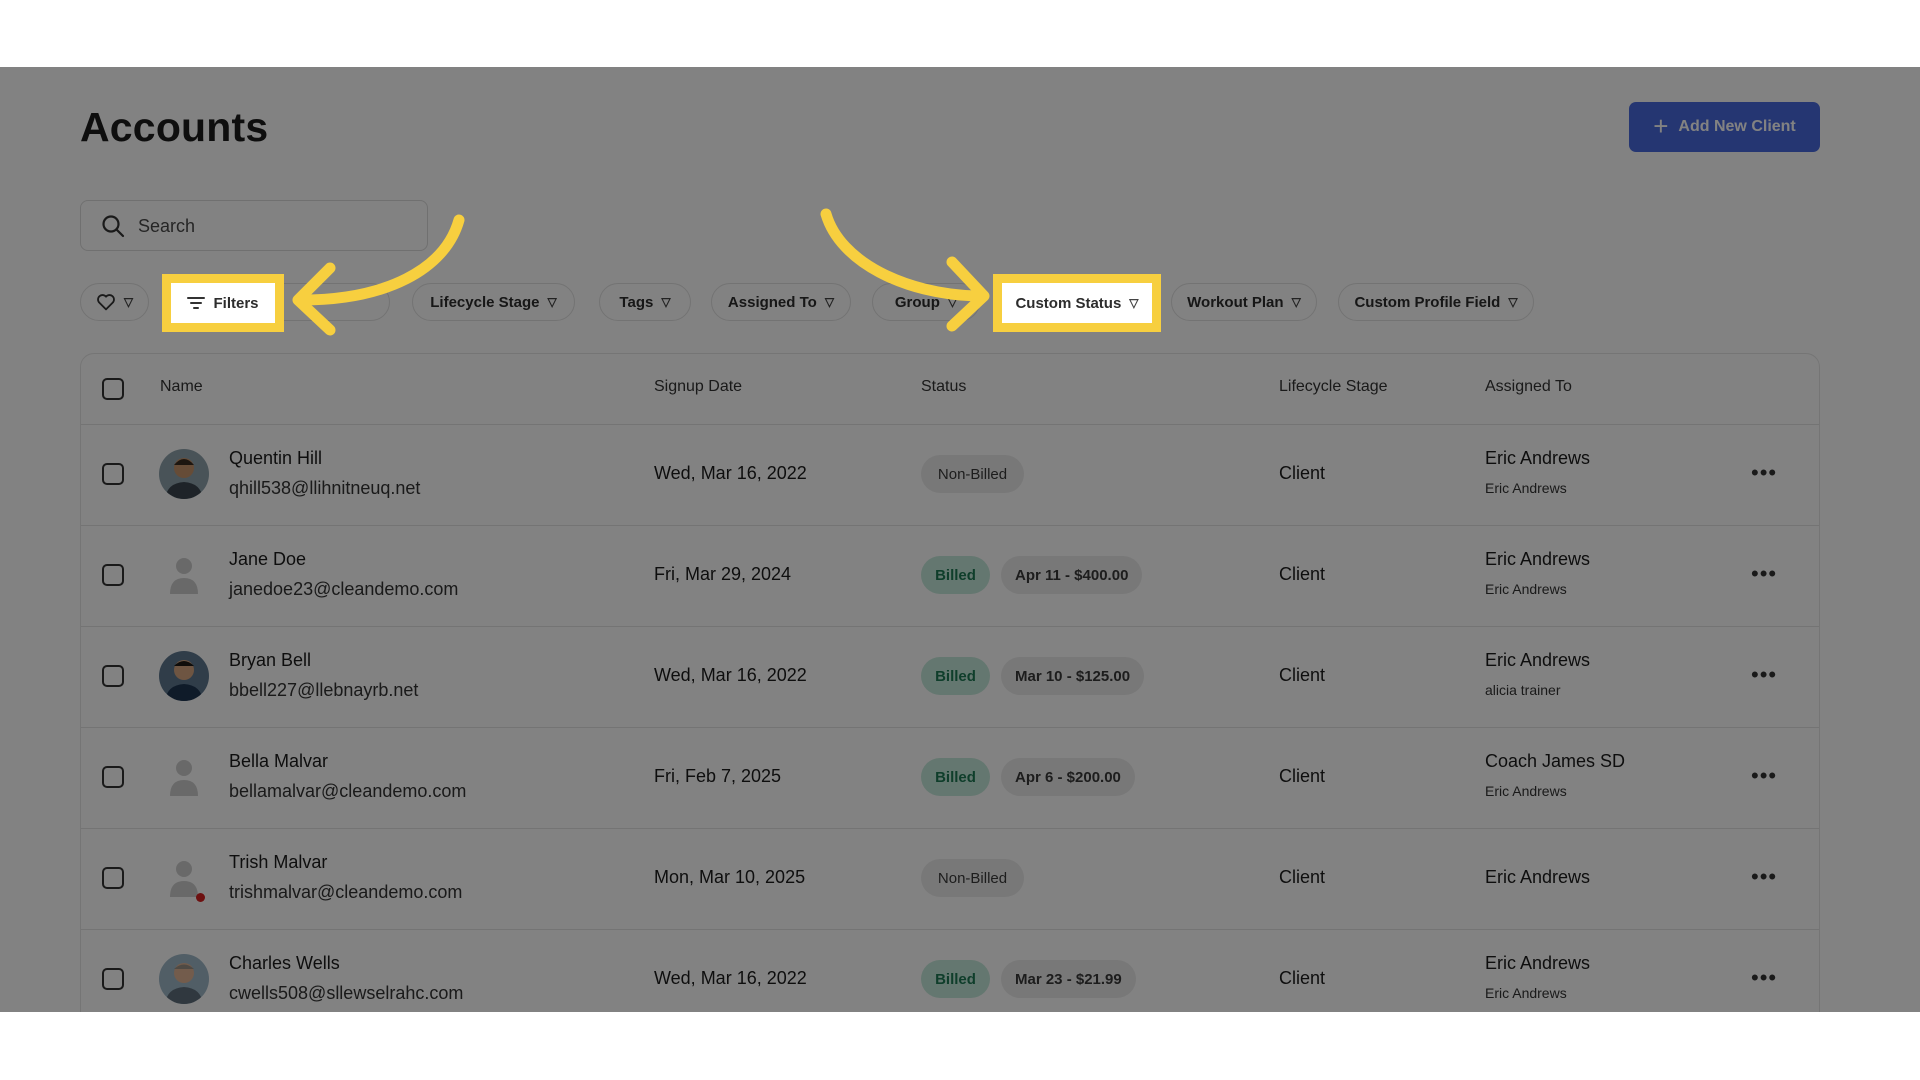 This screenshot has width=1920, height=1080. I want to click on billing-amount-badge: Apr 11 - $400.00, so click(1072, 575).